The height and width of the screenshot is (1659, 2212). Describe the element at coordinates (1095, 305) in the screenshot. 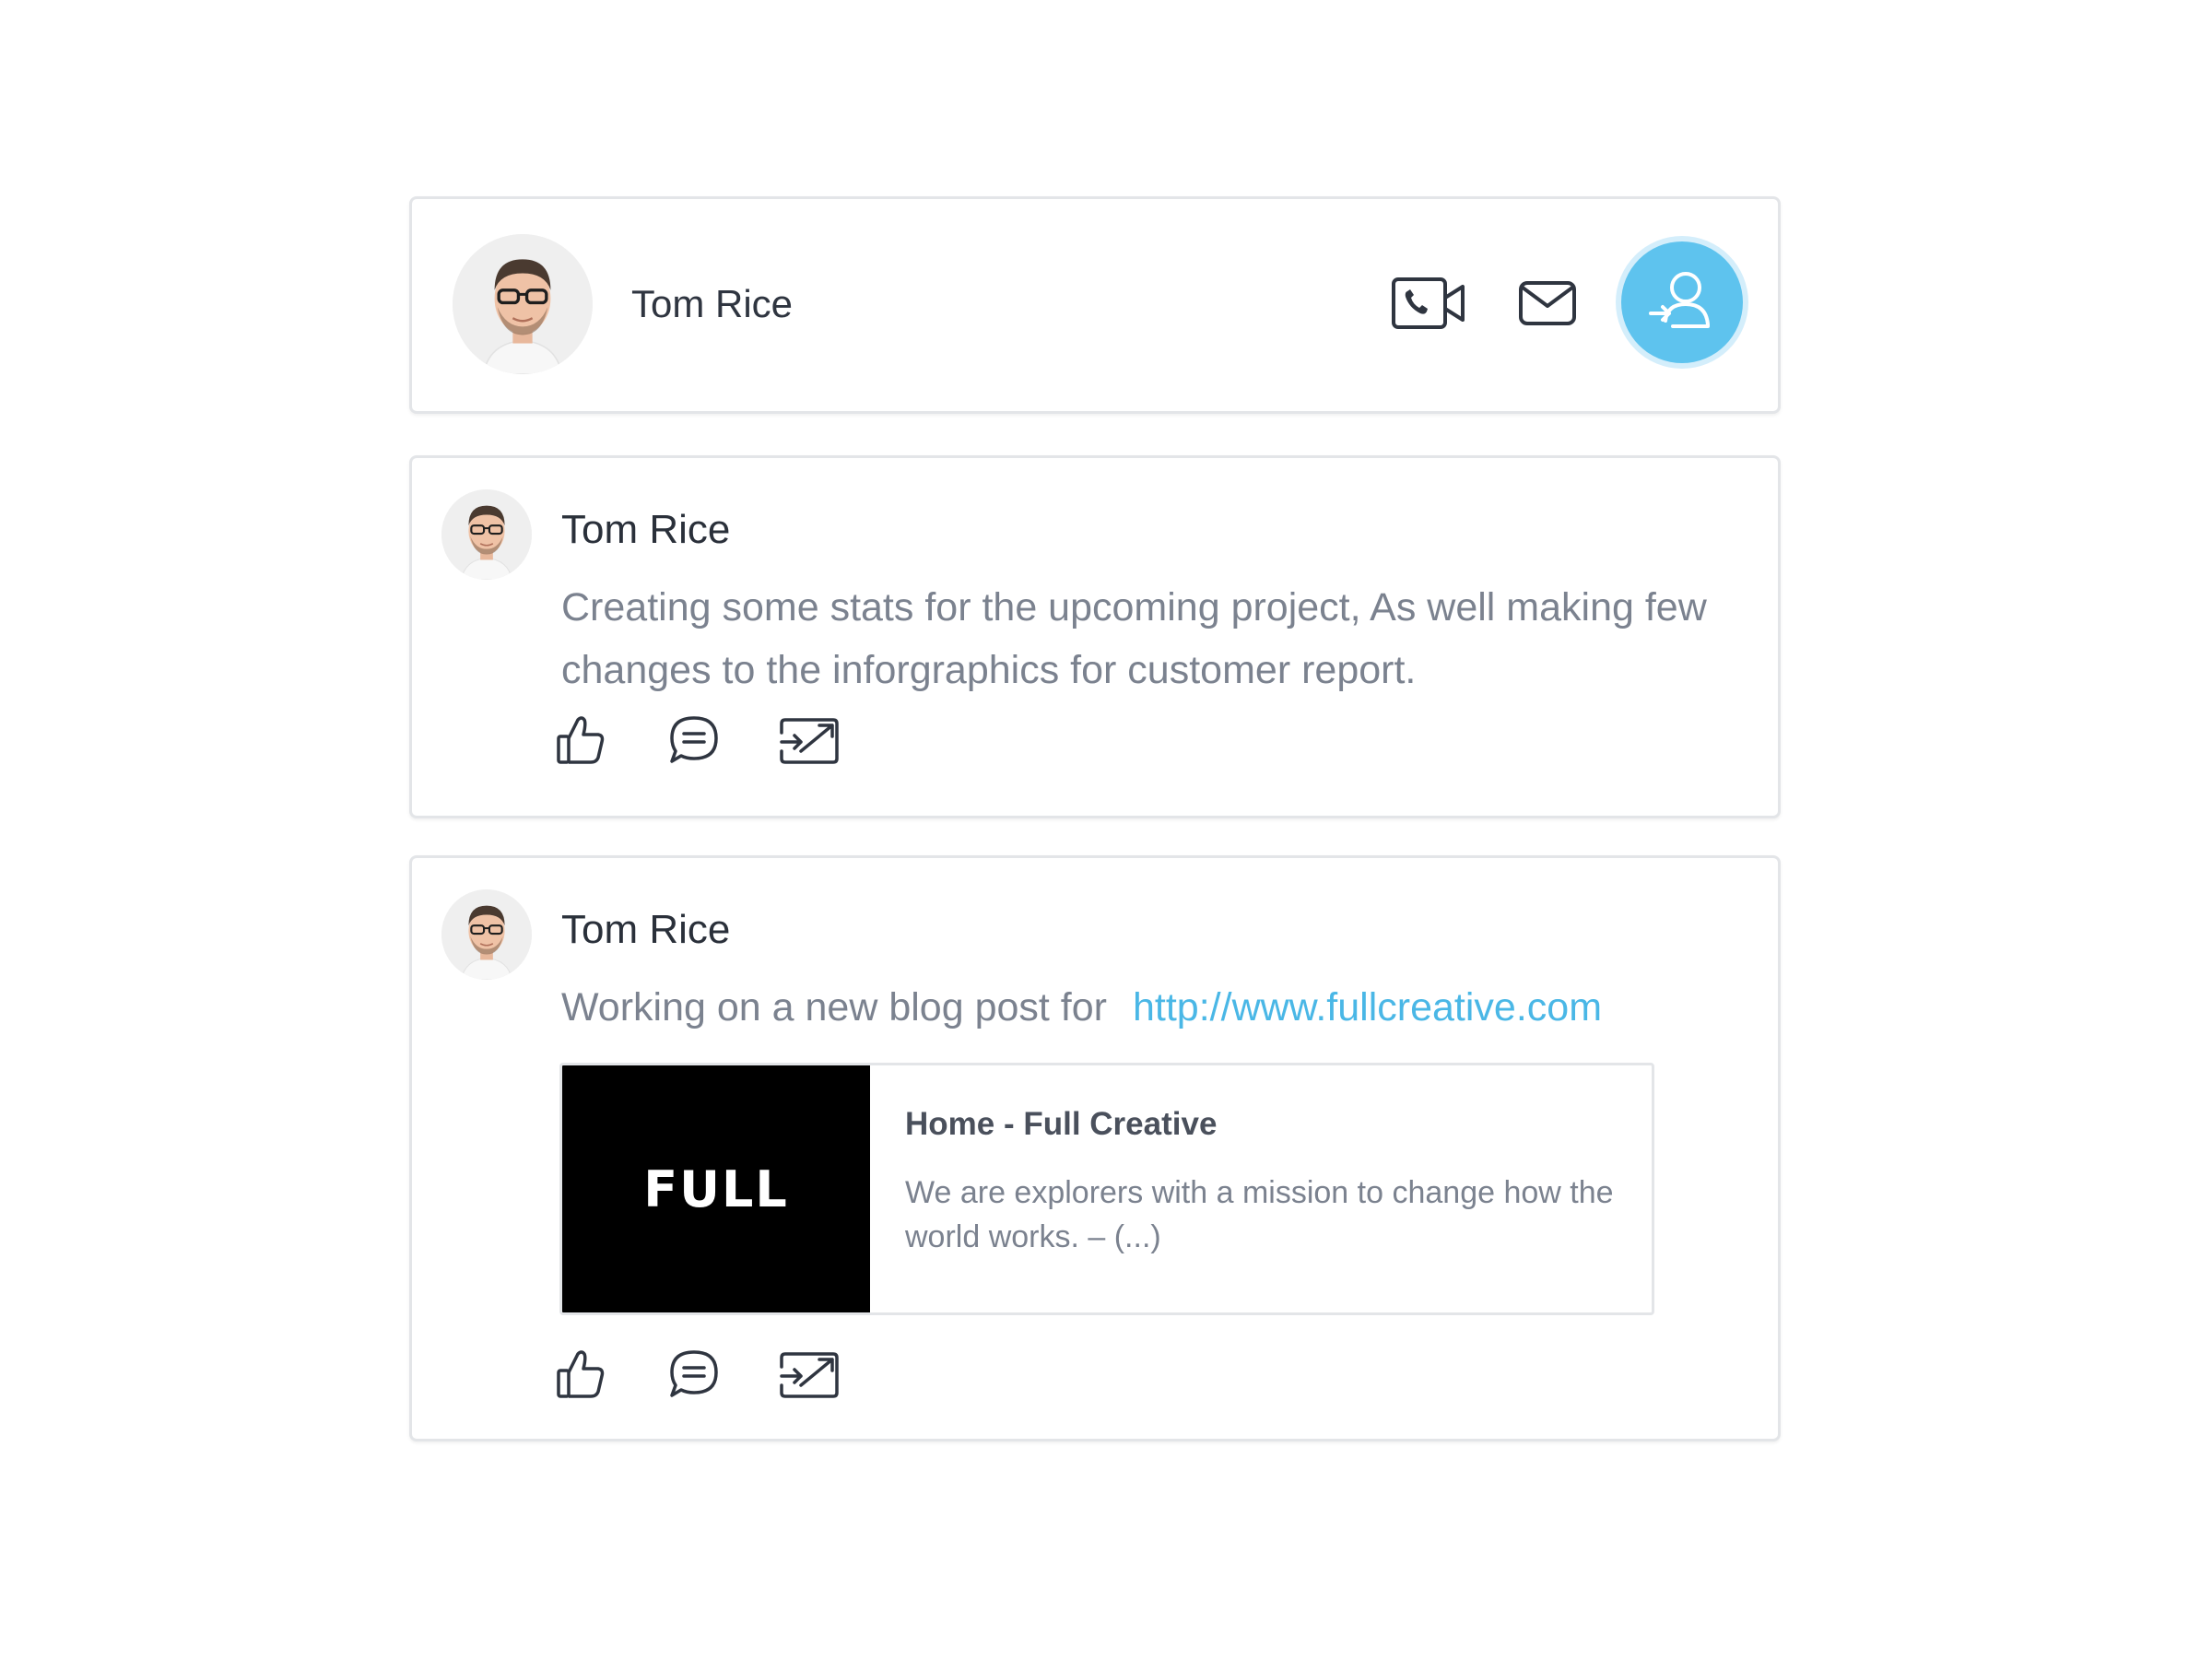

I see `contact-card: Tom Rice` at that location.